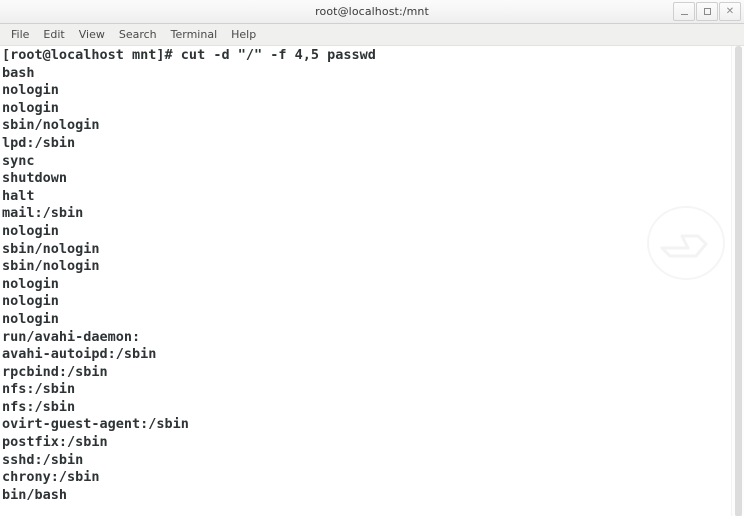  I want to click on maximize-icon, so click(707, 11).